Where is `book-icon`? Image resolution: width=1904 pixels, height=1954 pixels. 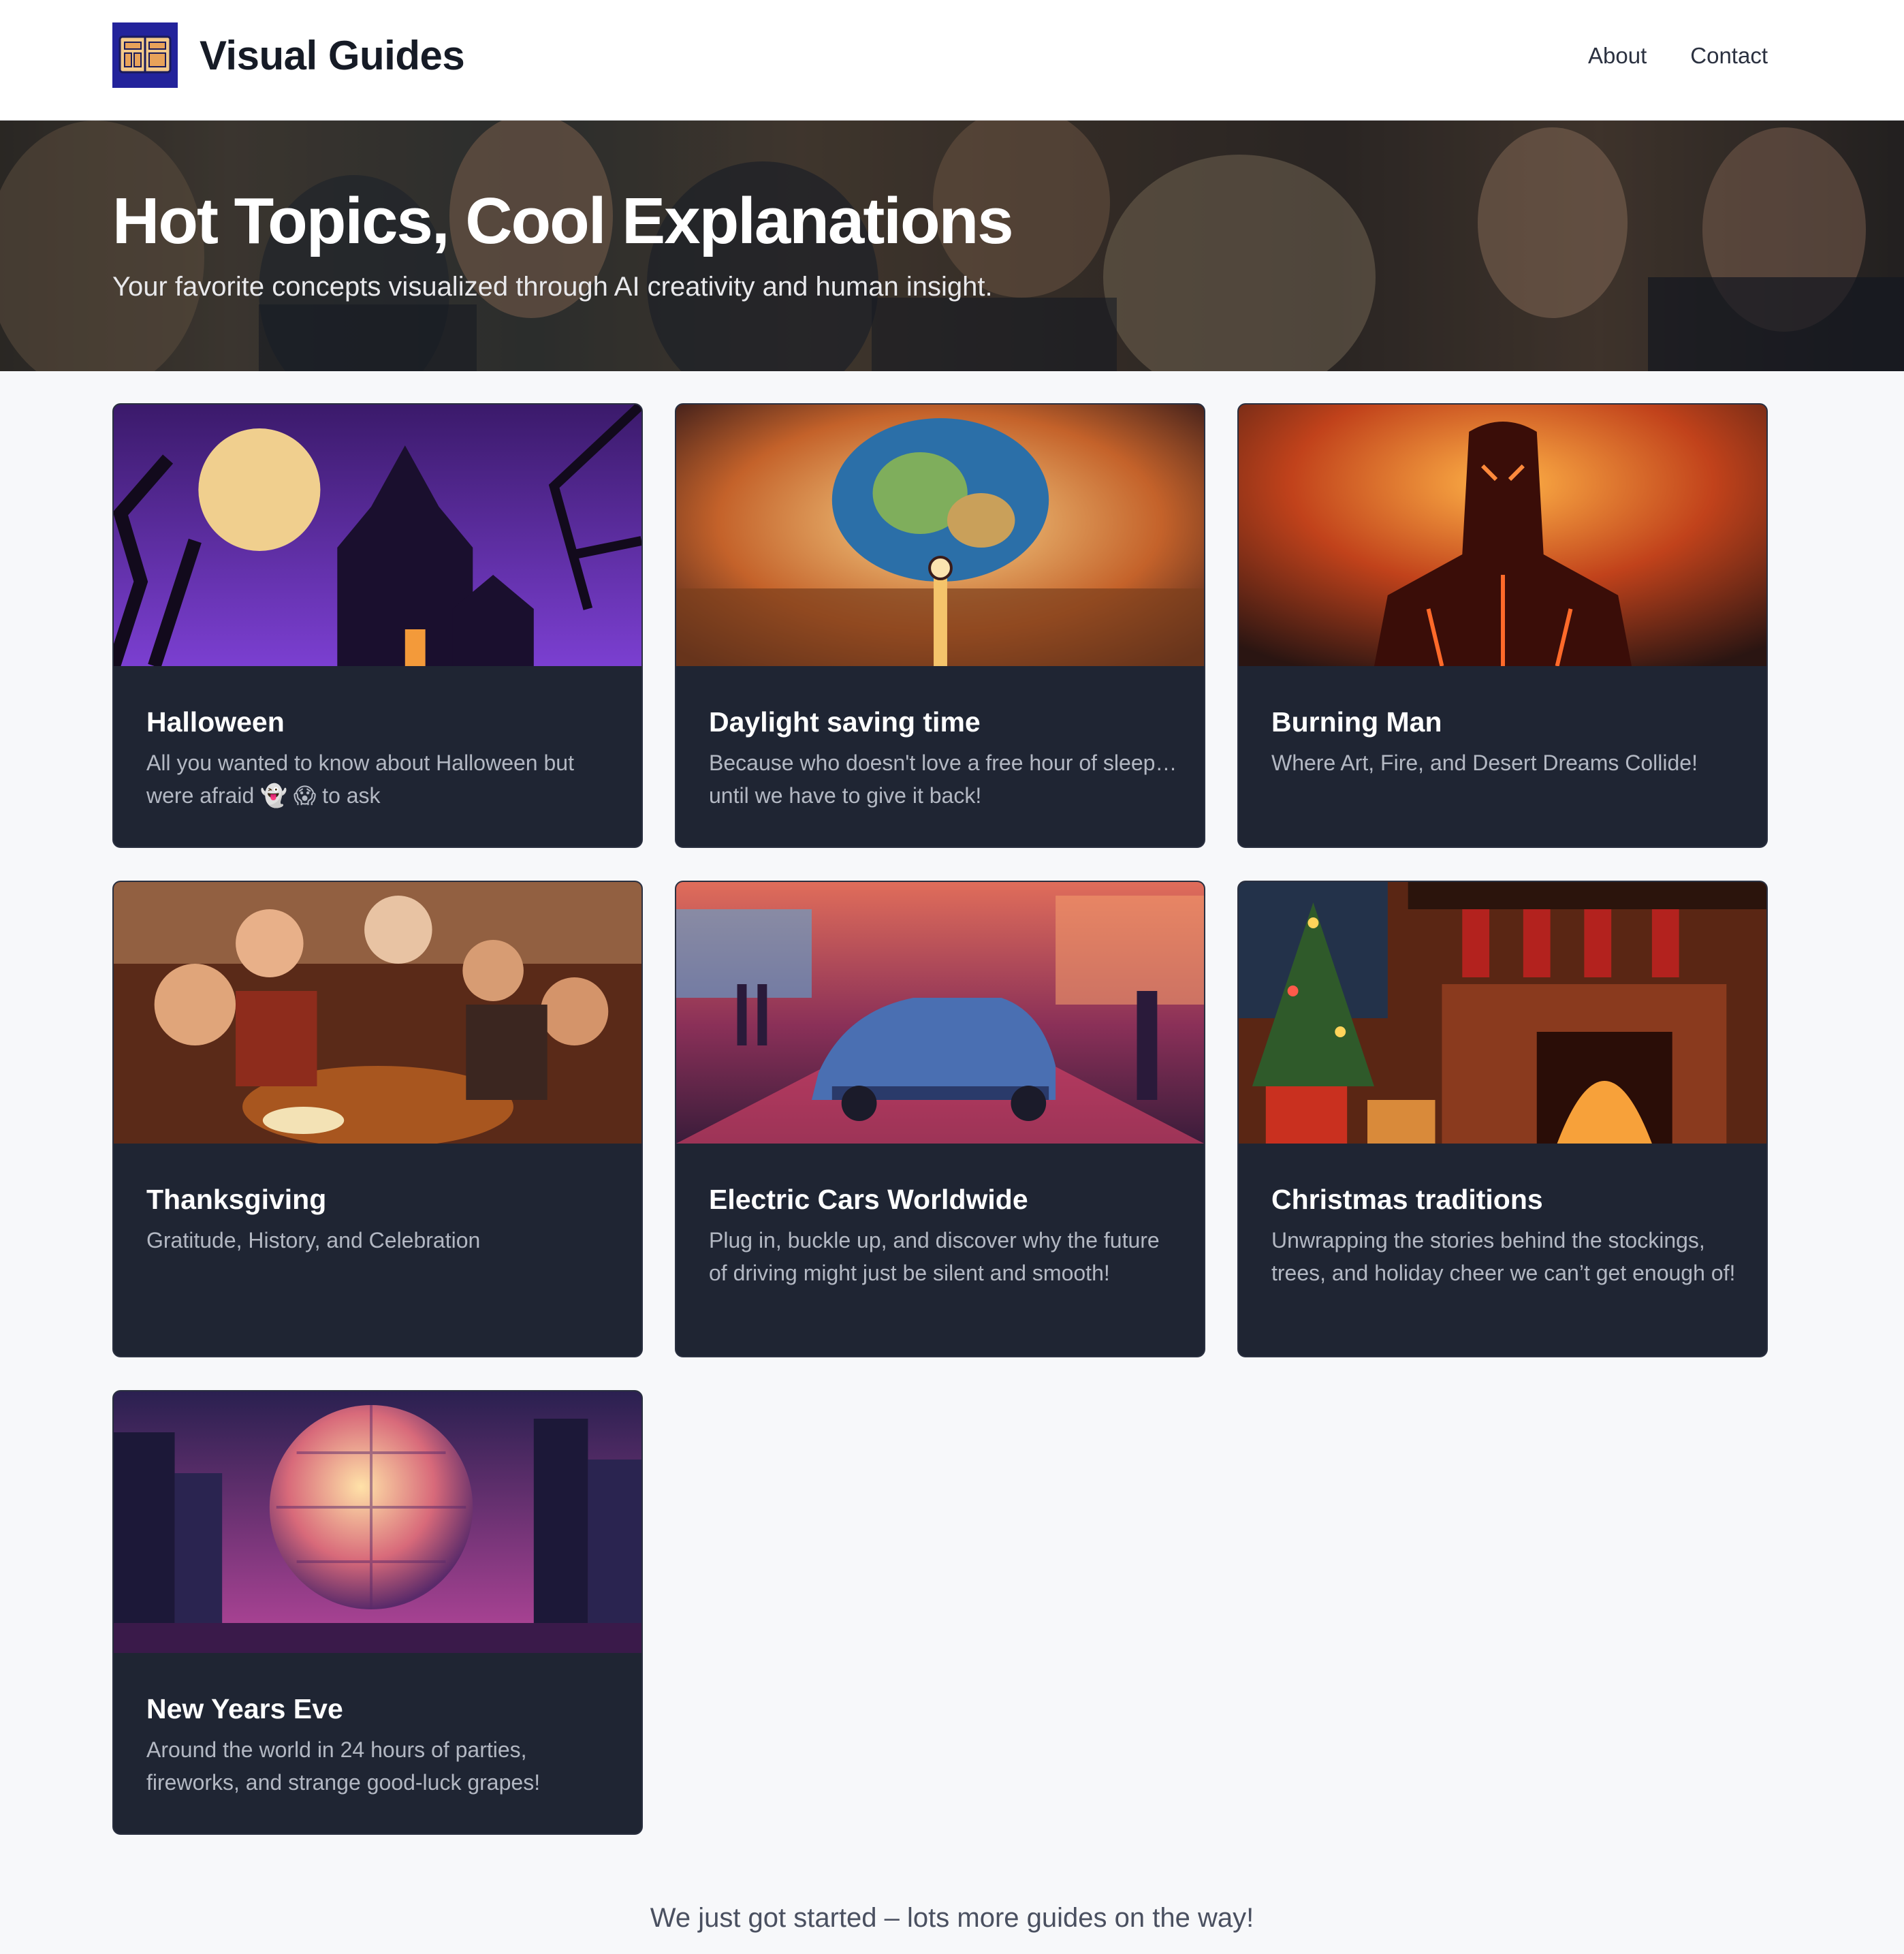 book-icon is located at coordinates (145, 54).